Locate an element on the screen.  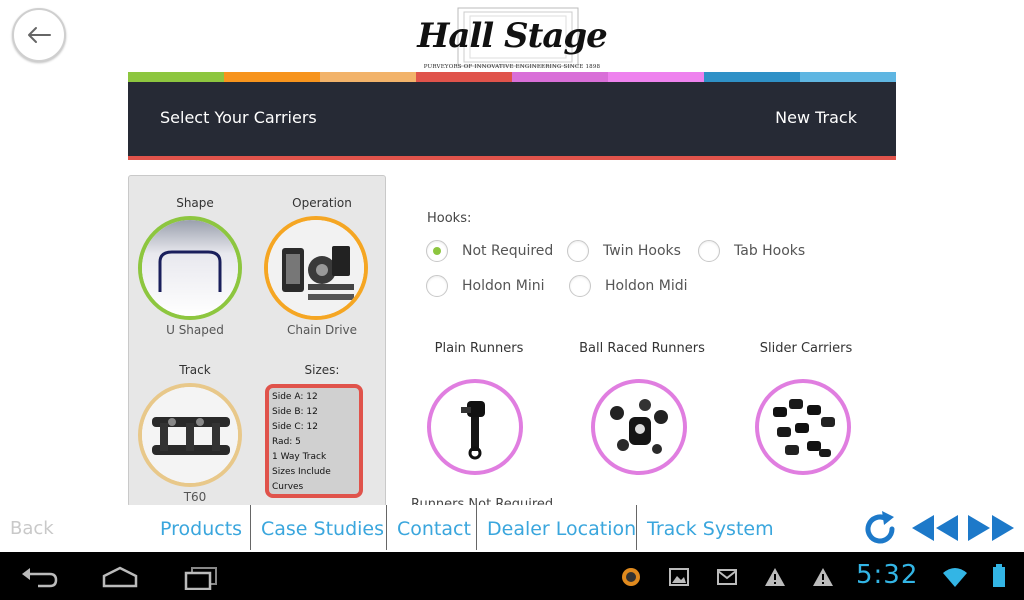
ball-raced-runner-icon is located at coordinates (639, 426).